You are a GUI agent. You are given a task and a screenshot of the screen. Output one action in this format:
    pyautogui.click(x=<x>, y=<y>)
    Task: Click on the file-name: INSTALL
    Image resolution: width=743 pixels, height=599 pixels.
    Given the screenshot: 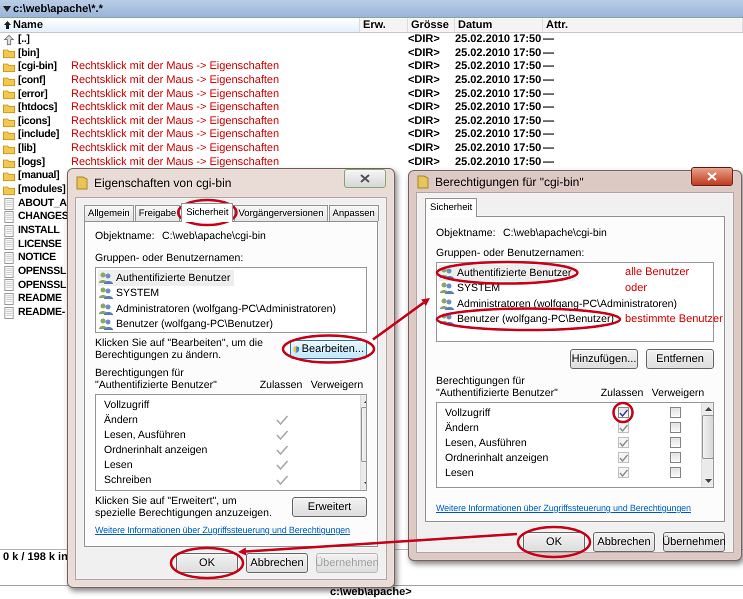 What is the action you would take?
    pyautogui.click(x=42, y=231)
    